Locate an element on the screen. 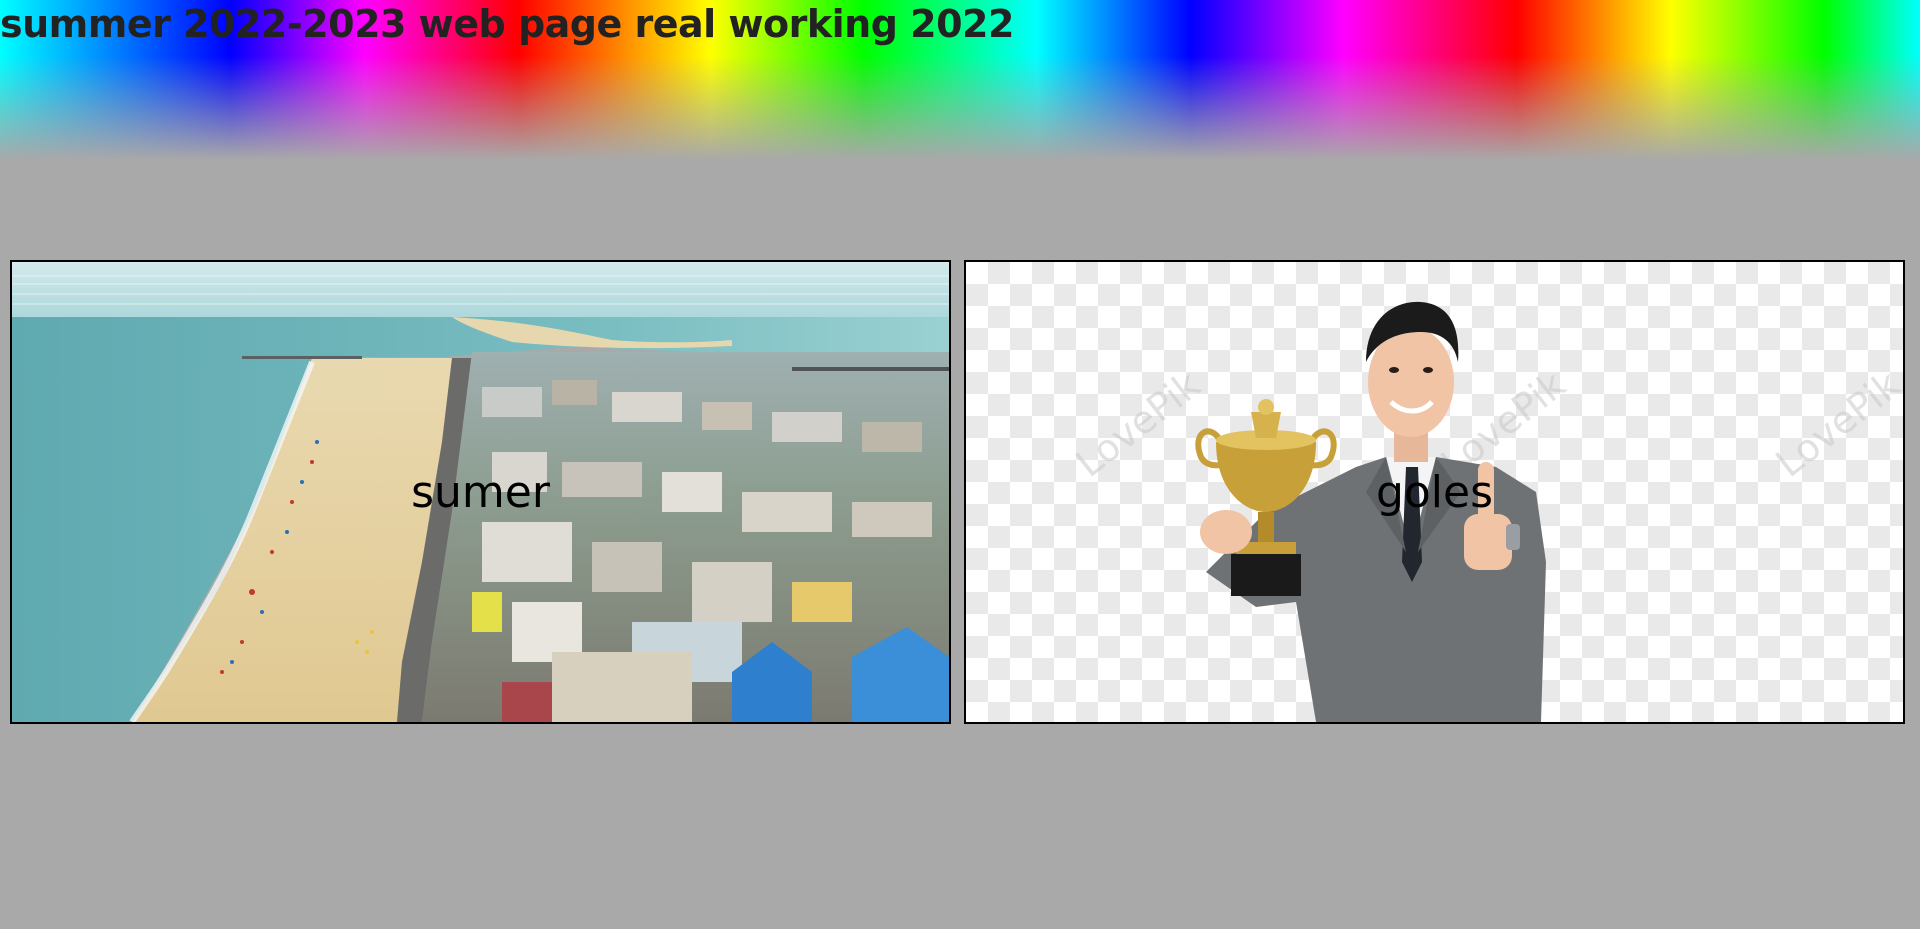 The image size is (1920, 929). summer-caption: sumer is located at coordinates (480, 492).